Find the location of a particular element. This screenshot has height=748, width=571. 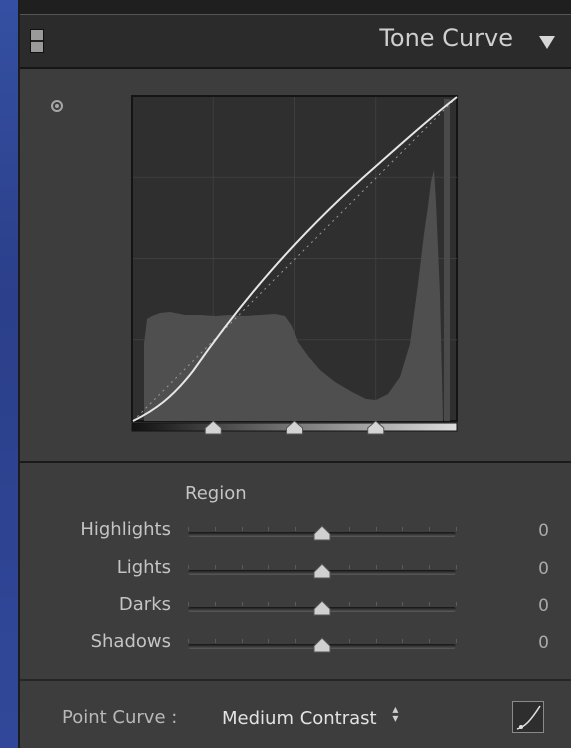

slider-label: Highlights is located at coordinates (125, 529).